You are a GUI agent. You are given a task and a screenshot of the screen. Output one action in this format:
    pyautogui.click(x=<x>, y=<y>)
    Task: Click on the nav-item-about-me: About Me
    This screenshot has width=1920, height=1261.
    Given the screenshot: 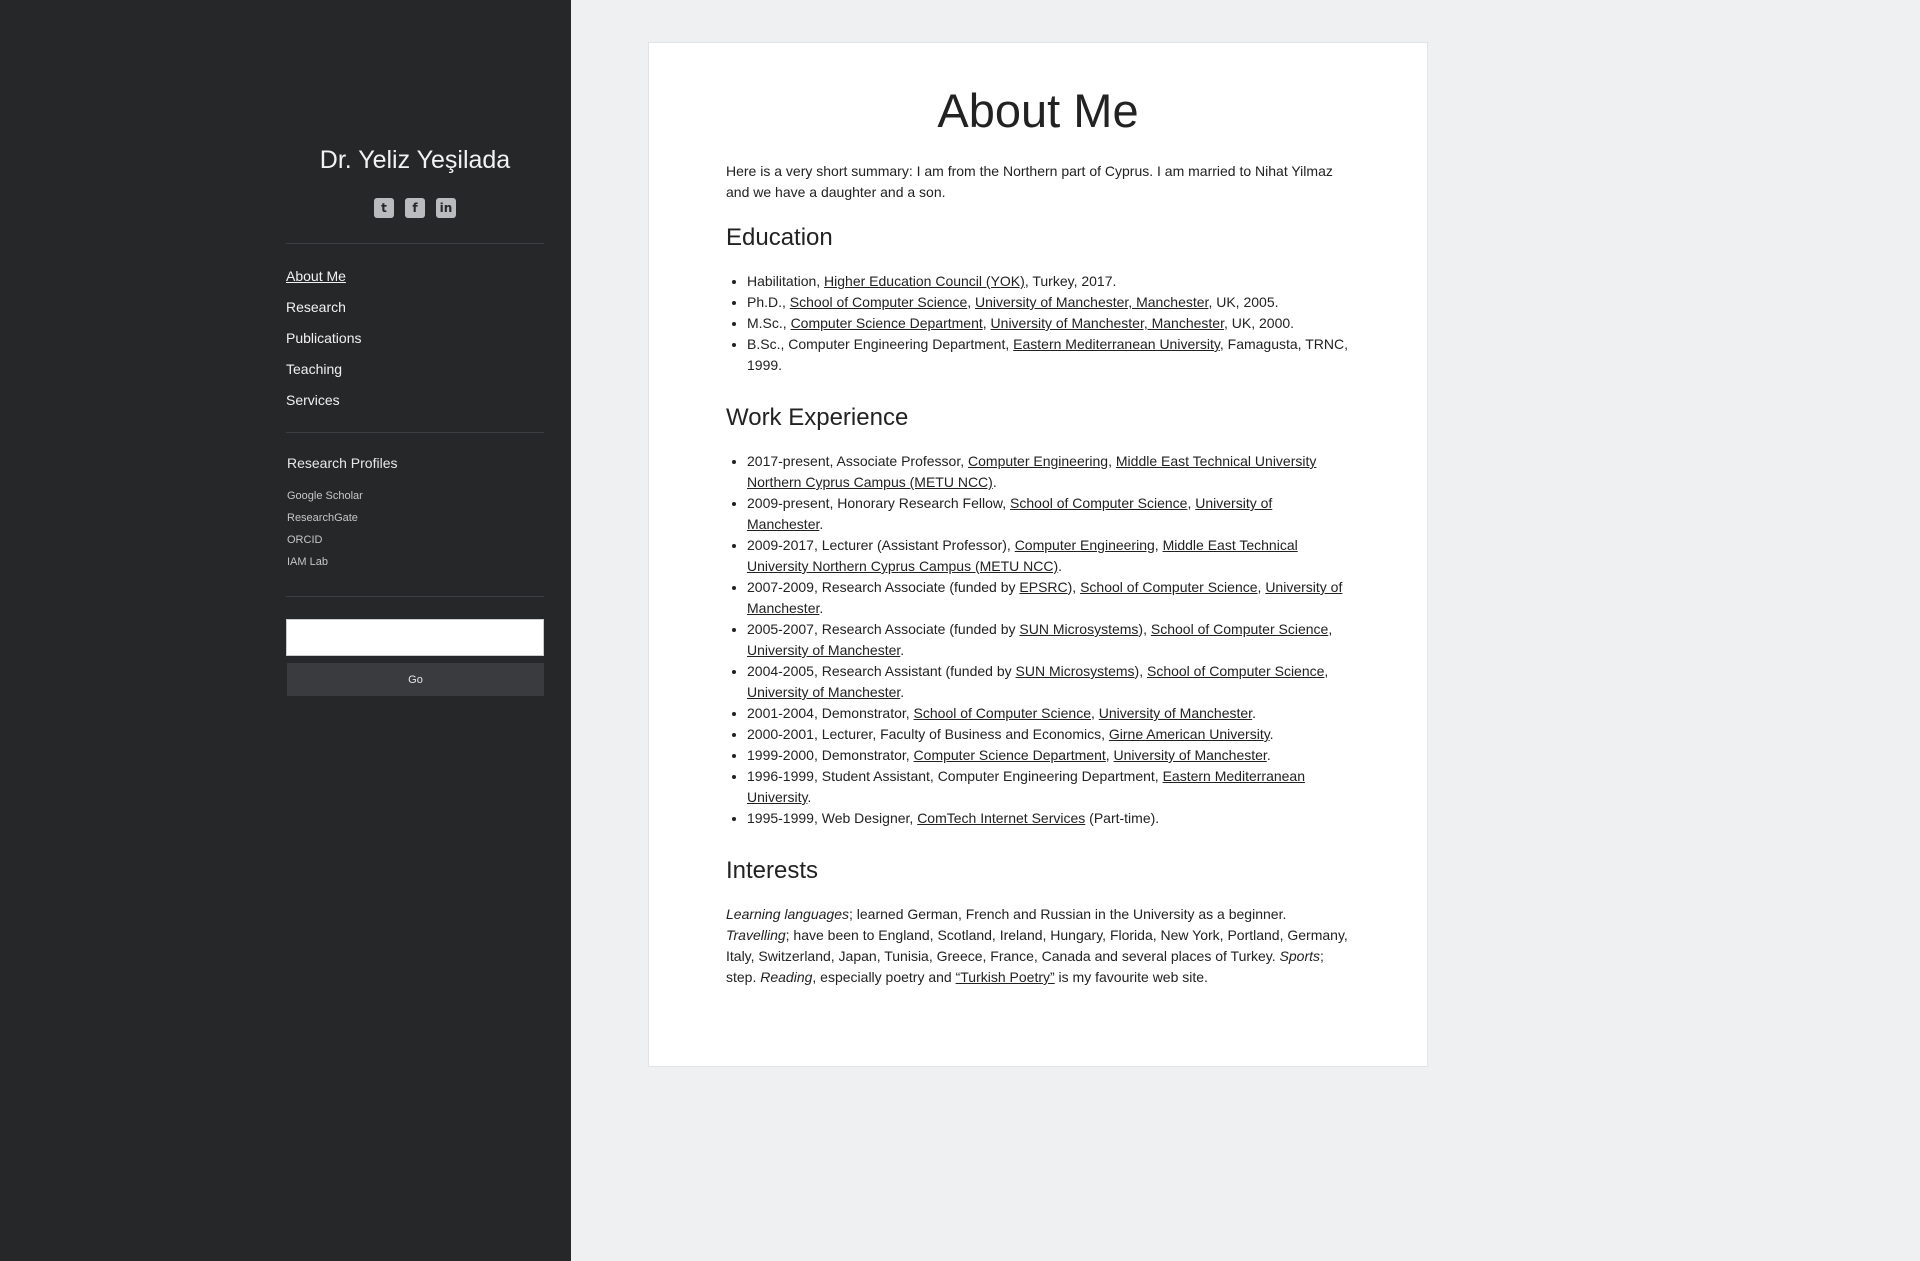 What is the action you would take?
    pyautogui.click(x=324, y=279)
    